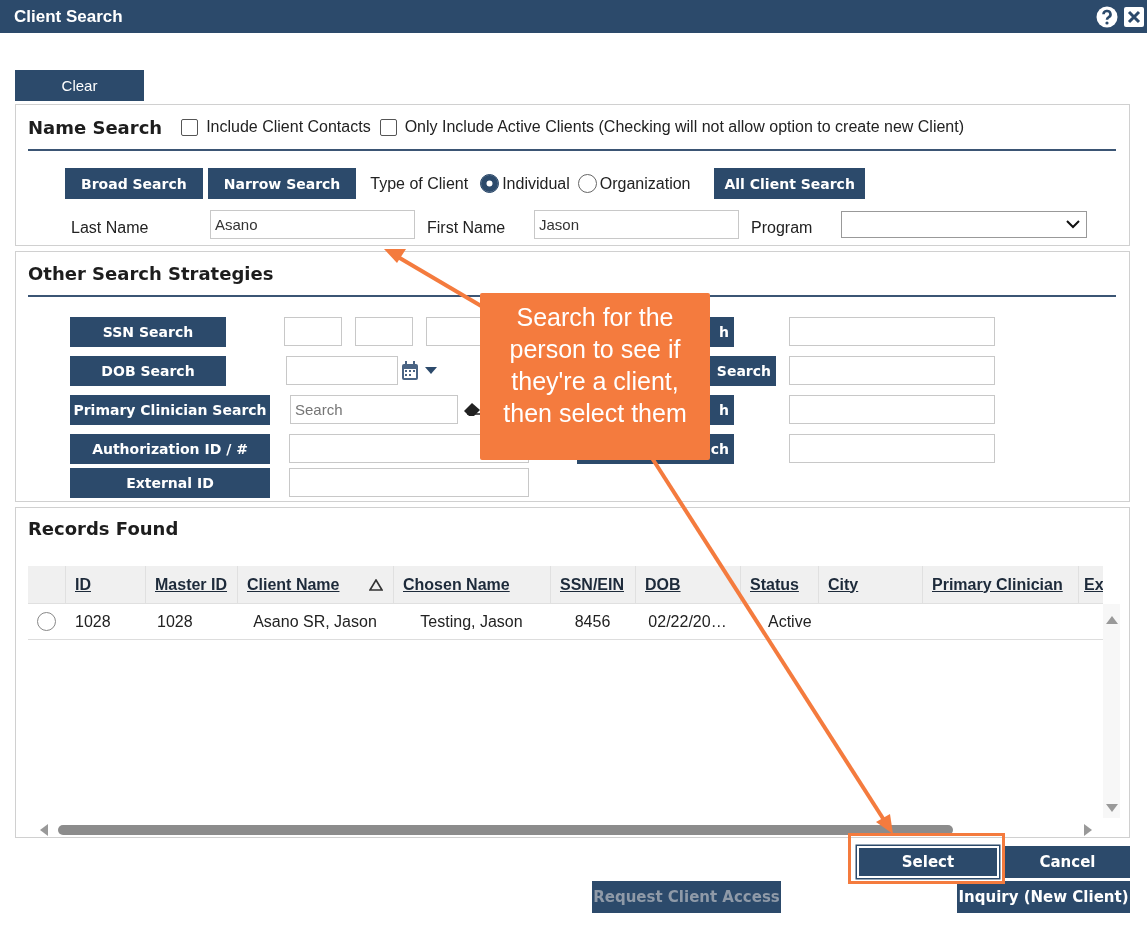  I want to click on column-header: SSN/EIN, so click(592, 584).